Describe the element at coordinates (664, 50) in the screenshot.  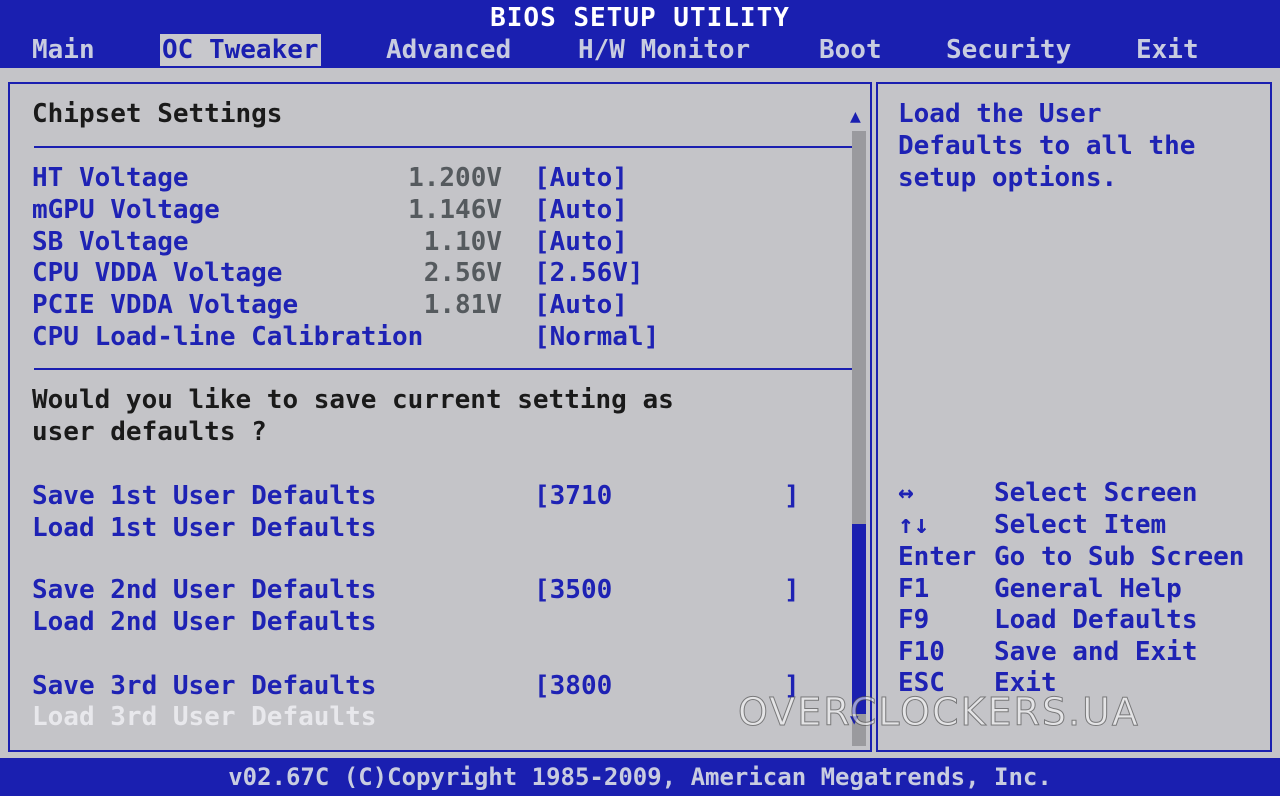
I see `tab-hw-monitor: H/W Monitor` at that location.